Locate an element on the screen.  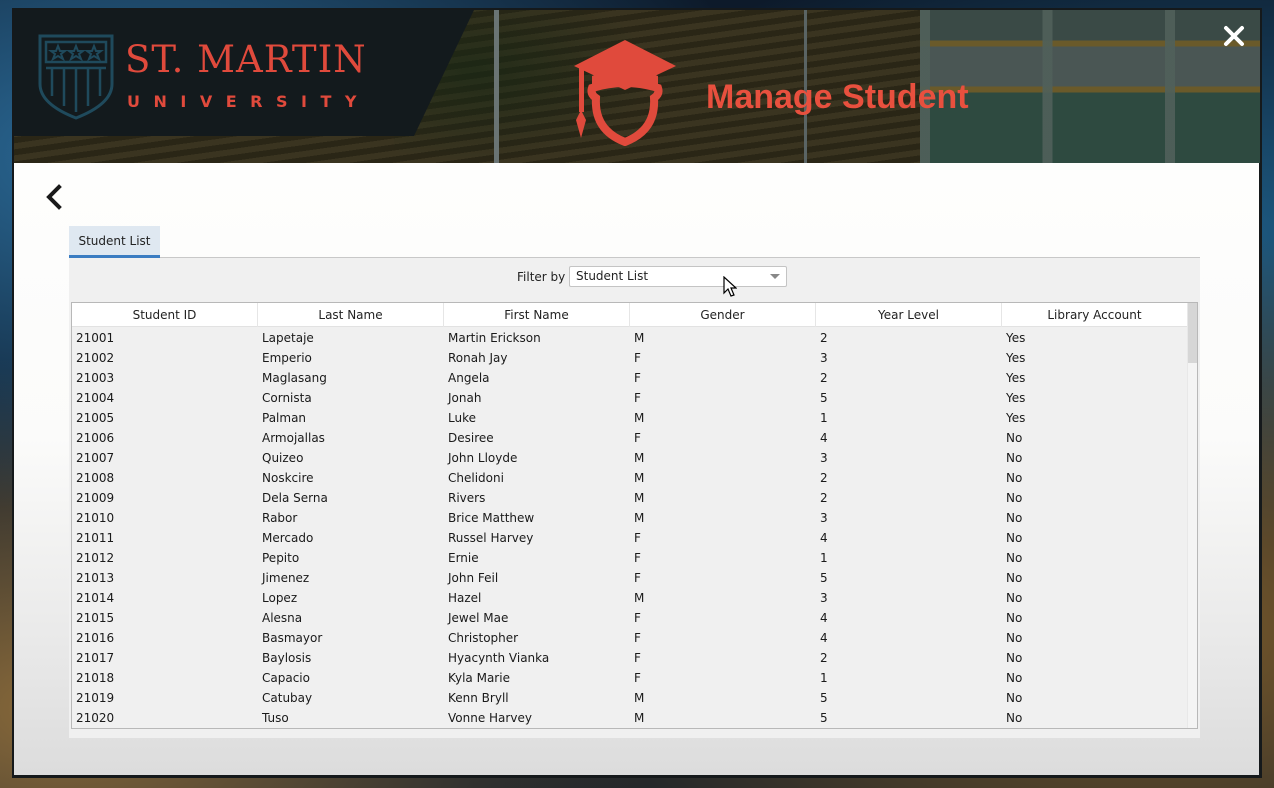
column-header-student-id: Student ID is located at coordinates (165, 315).